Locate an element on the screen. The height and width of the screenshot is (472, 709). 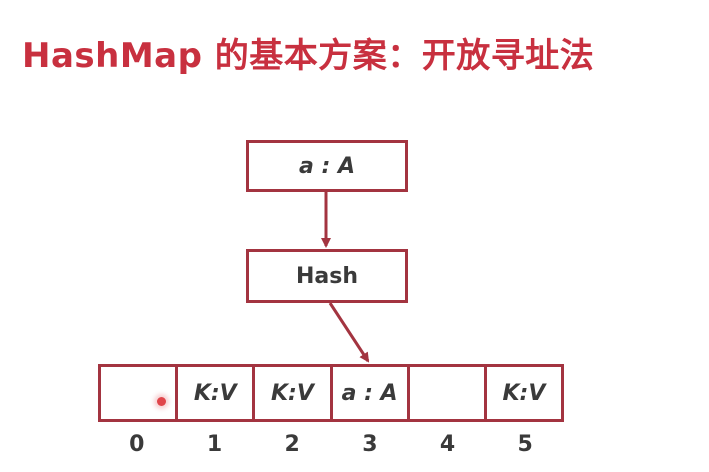
hash-function-label: Hash is located at coordinates (326, 276).